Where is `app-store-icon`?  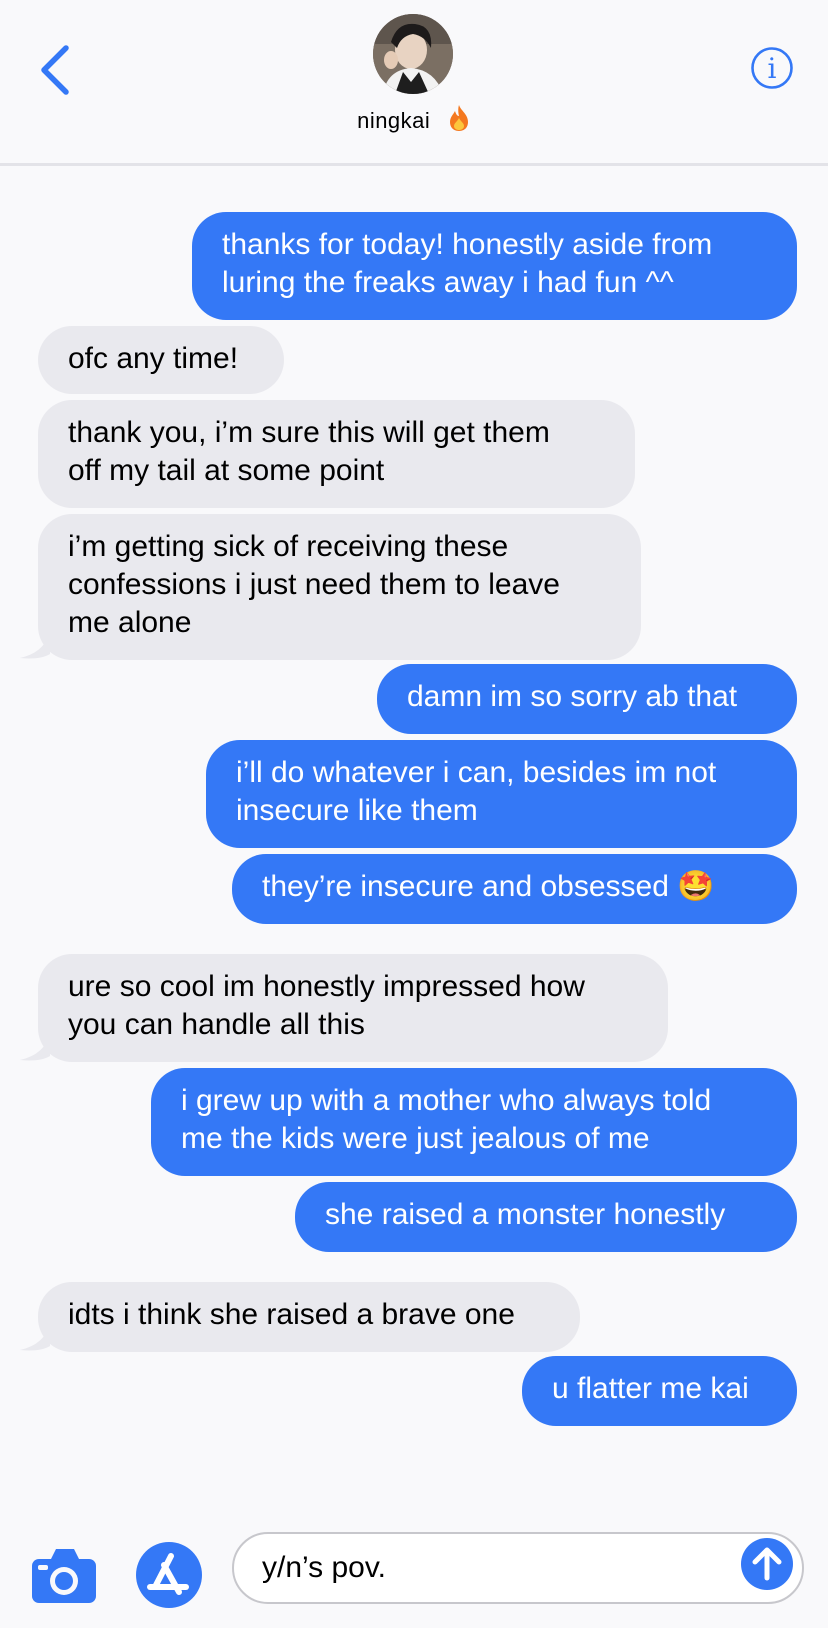
app-store-icon is located at coordinates (169, 1575).